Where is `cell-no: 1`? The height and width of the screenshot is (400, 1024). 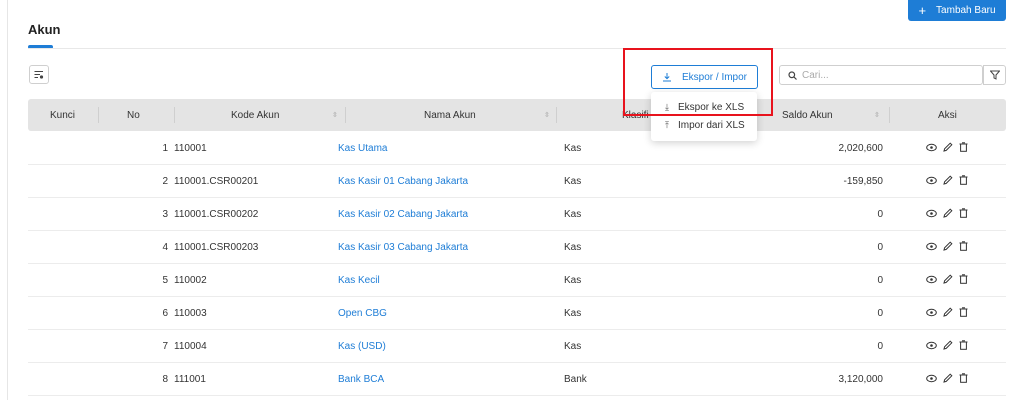
cell-no: 1 is located at coordinates (165, 148).